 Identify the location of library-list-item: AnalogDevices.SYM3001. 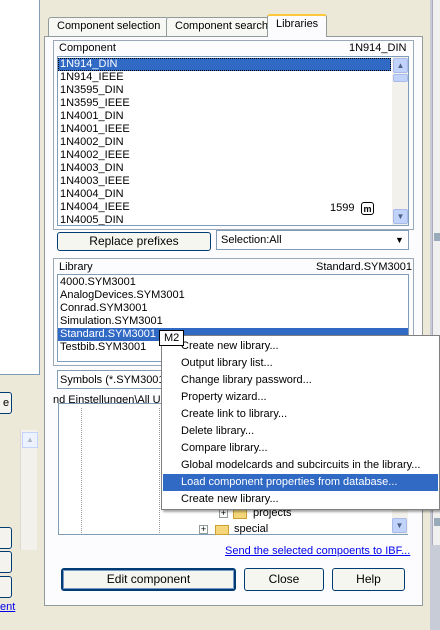
(233, 295).